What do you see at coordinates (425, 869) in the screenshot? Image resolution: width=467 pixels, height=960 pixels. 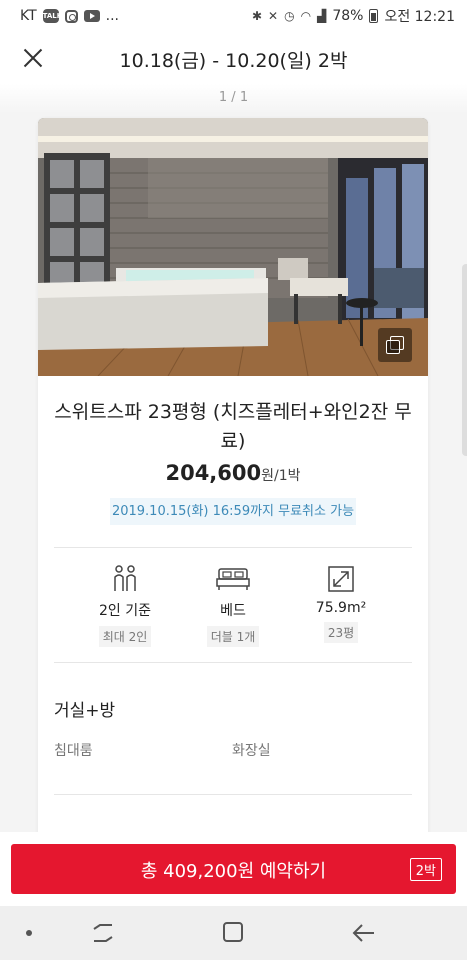 I see `nights-tag: 2박` at bounding box center [425, 869].